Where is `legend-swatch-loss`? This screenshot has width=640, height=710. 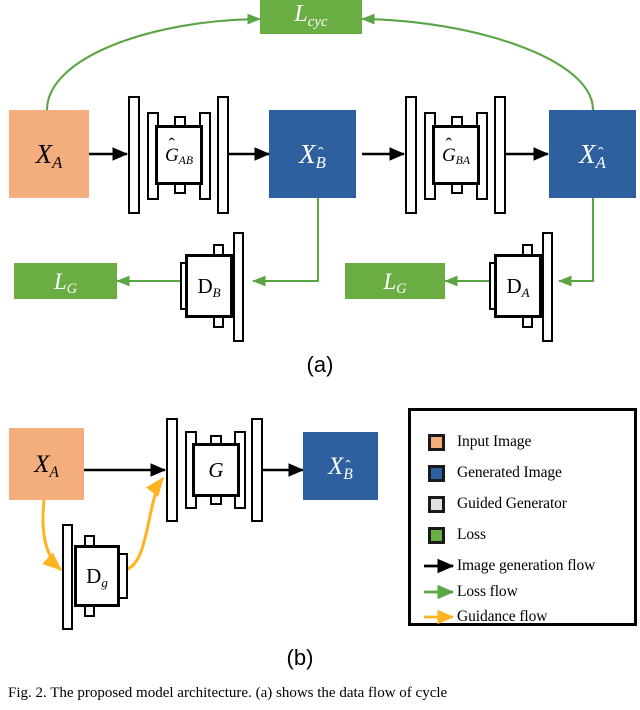
legend-swatch-loss is located at coordinates (436, 535).